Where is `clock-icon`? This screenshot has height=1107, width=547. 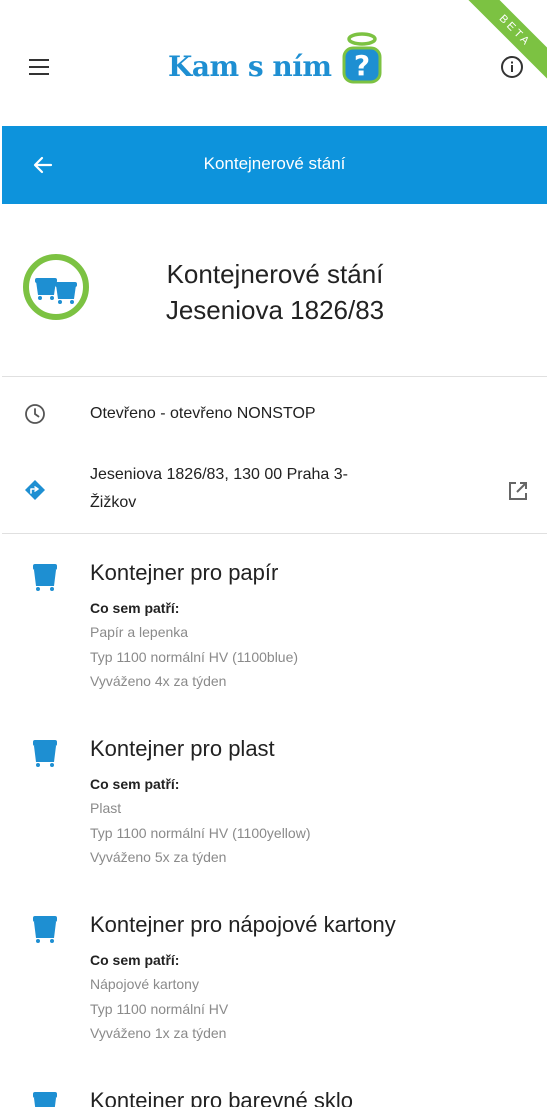
clock-icon is located at coordinates (35, 414).